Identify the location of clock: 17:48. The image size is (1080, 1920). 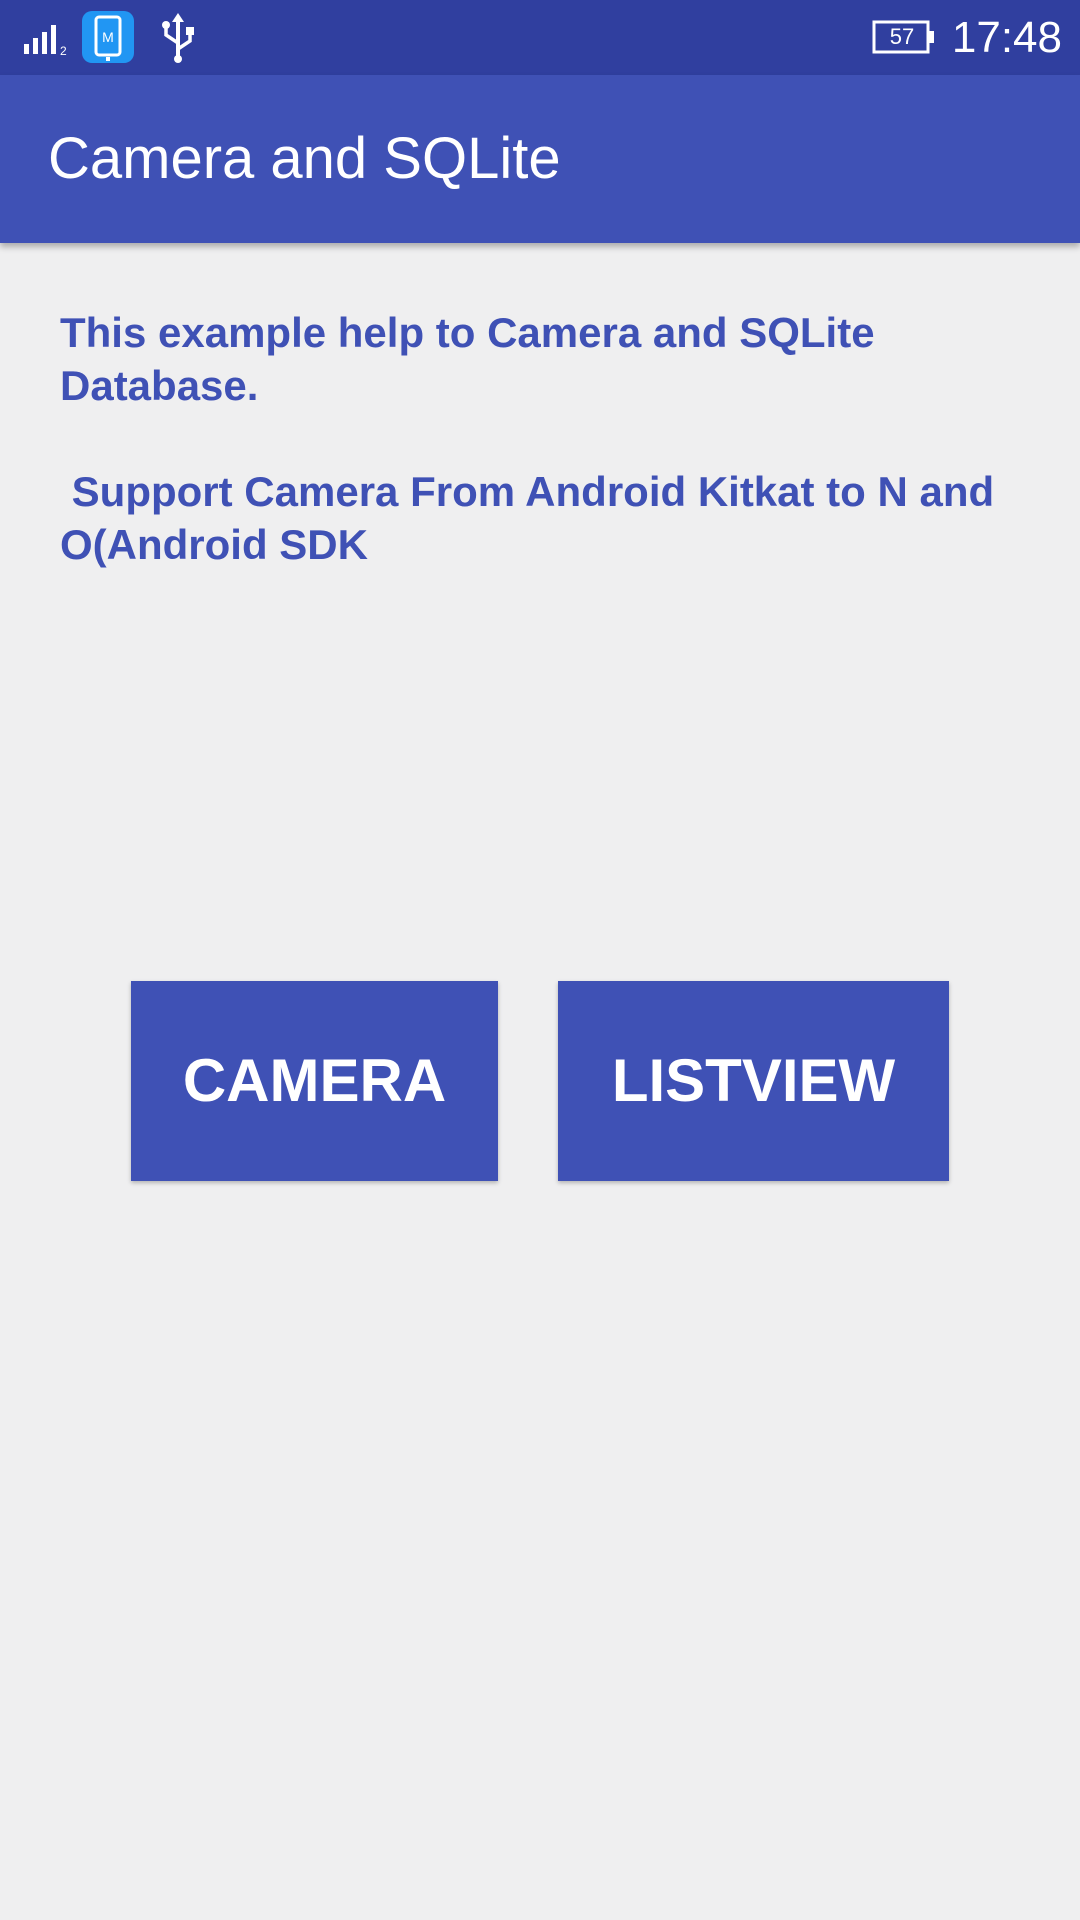
(1006, 37).